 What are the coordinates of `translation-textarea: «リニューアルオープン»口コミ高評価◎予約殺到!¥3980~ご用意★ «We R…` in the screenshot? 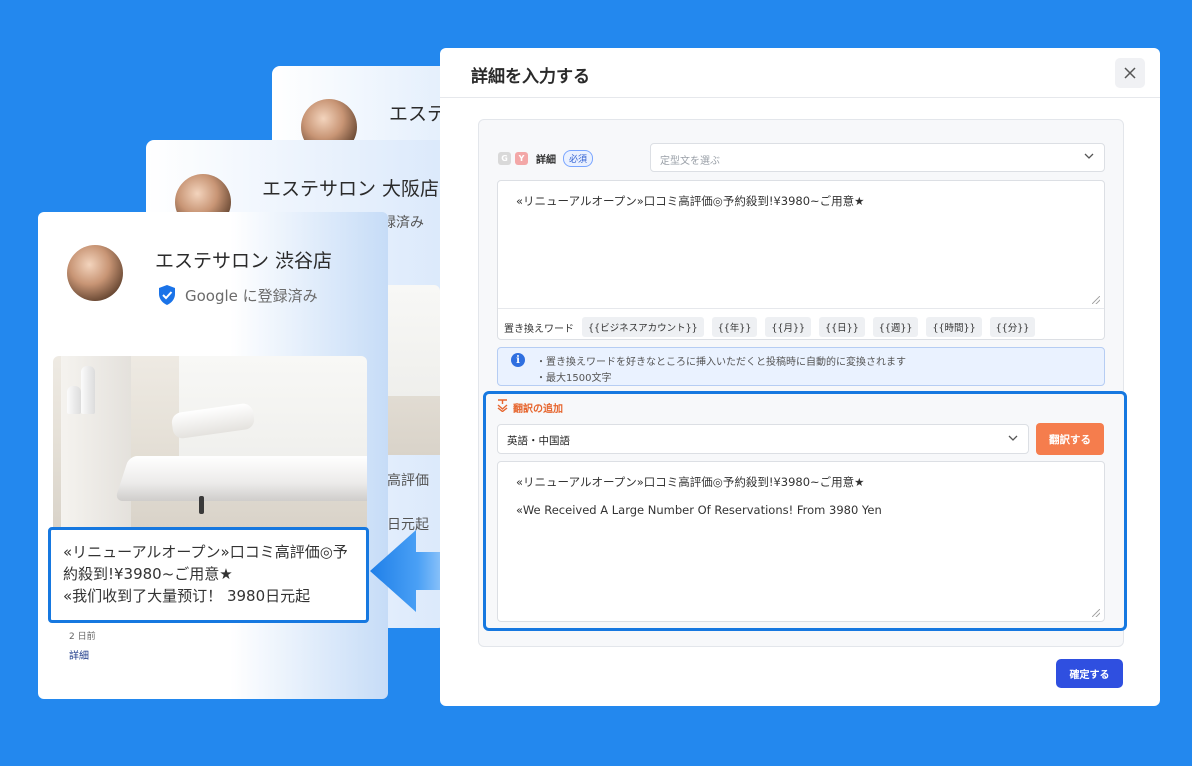 It's located at (801, 541).